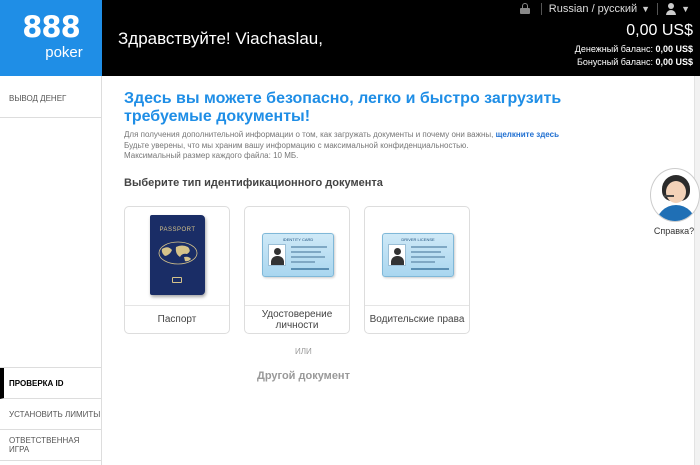 The width and height of the screenshot is (700, 465). What do you see at coordinates (659, 30) in the screenshot?
I see `balance-total: 0,00 US$` at bounding box center [659, 30].